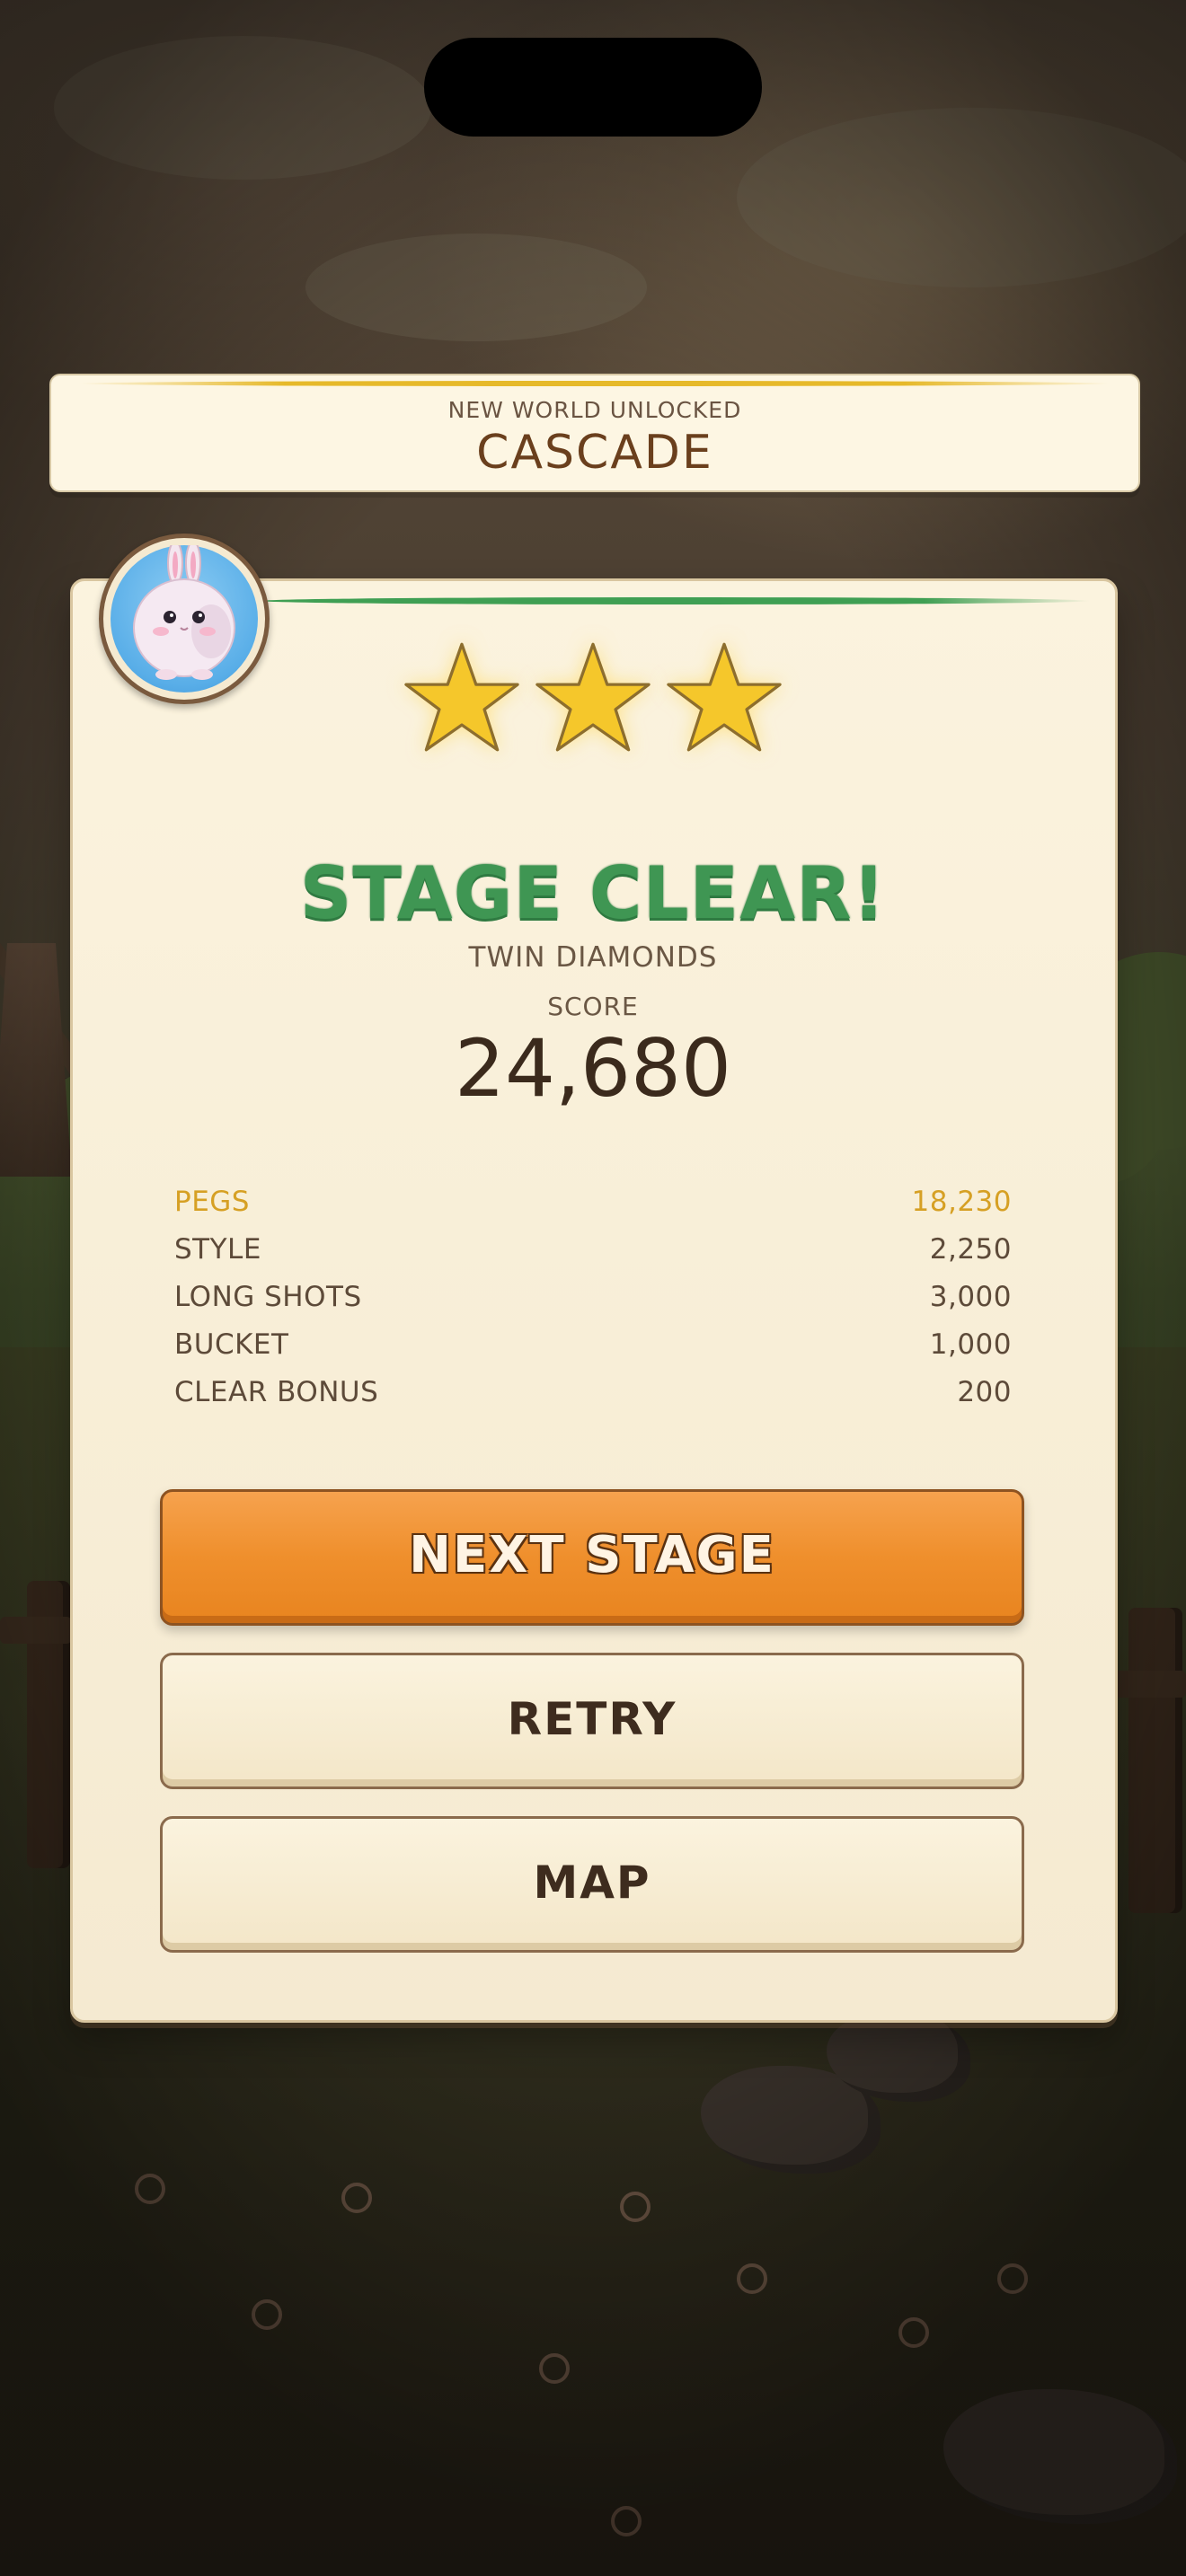 The height and width of the screenshot is (2576, 1186). I want to click on stage-clear-heading: STAGE CLEAR!, so click(593, 893).